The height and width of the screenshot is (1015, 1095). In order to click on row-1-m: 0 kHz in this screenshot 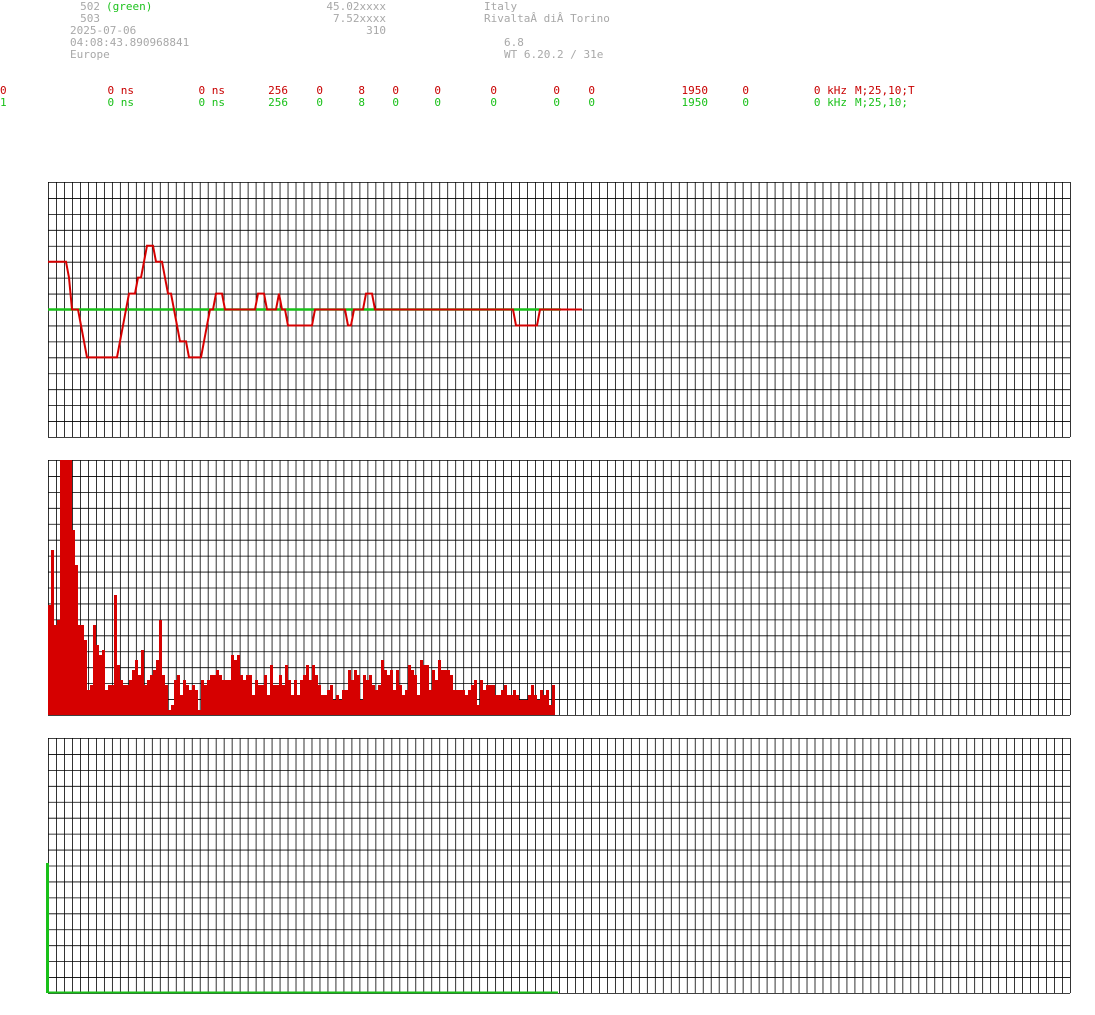, I will do `click(830, 102)`.